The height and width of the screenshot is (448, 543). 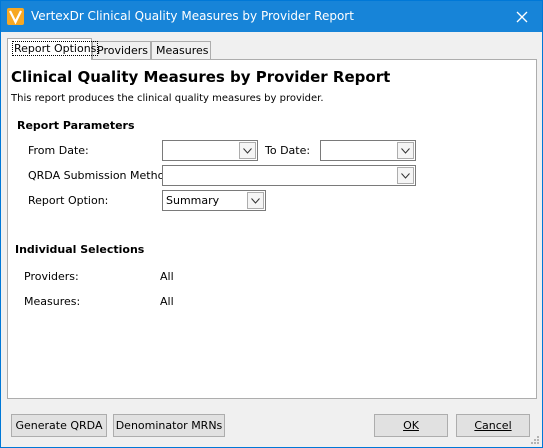 What do you see at coordinates (193, 200) in the screenshot?
I see `report-option-value: Summary` at bounding box center [193, 200].